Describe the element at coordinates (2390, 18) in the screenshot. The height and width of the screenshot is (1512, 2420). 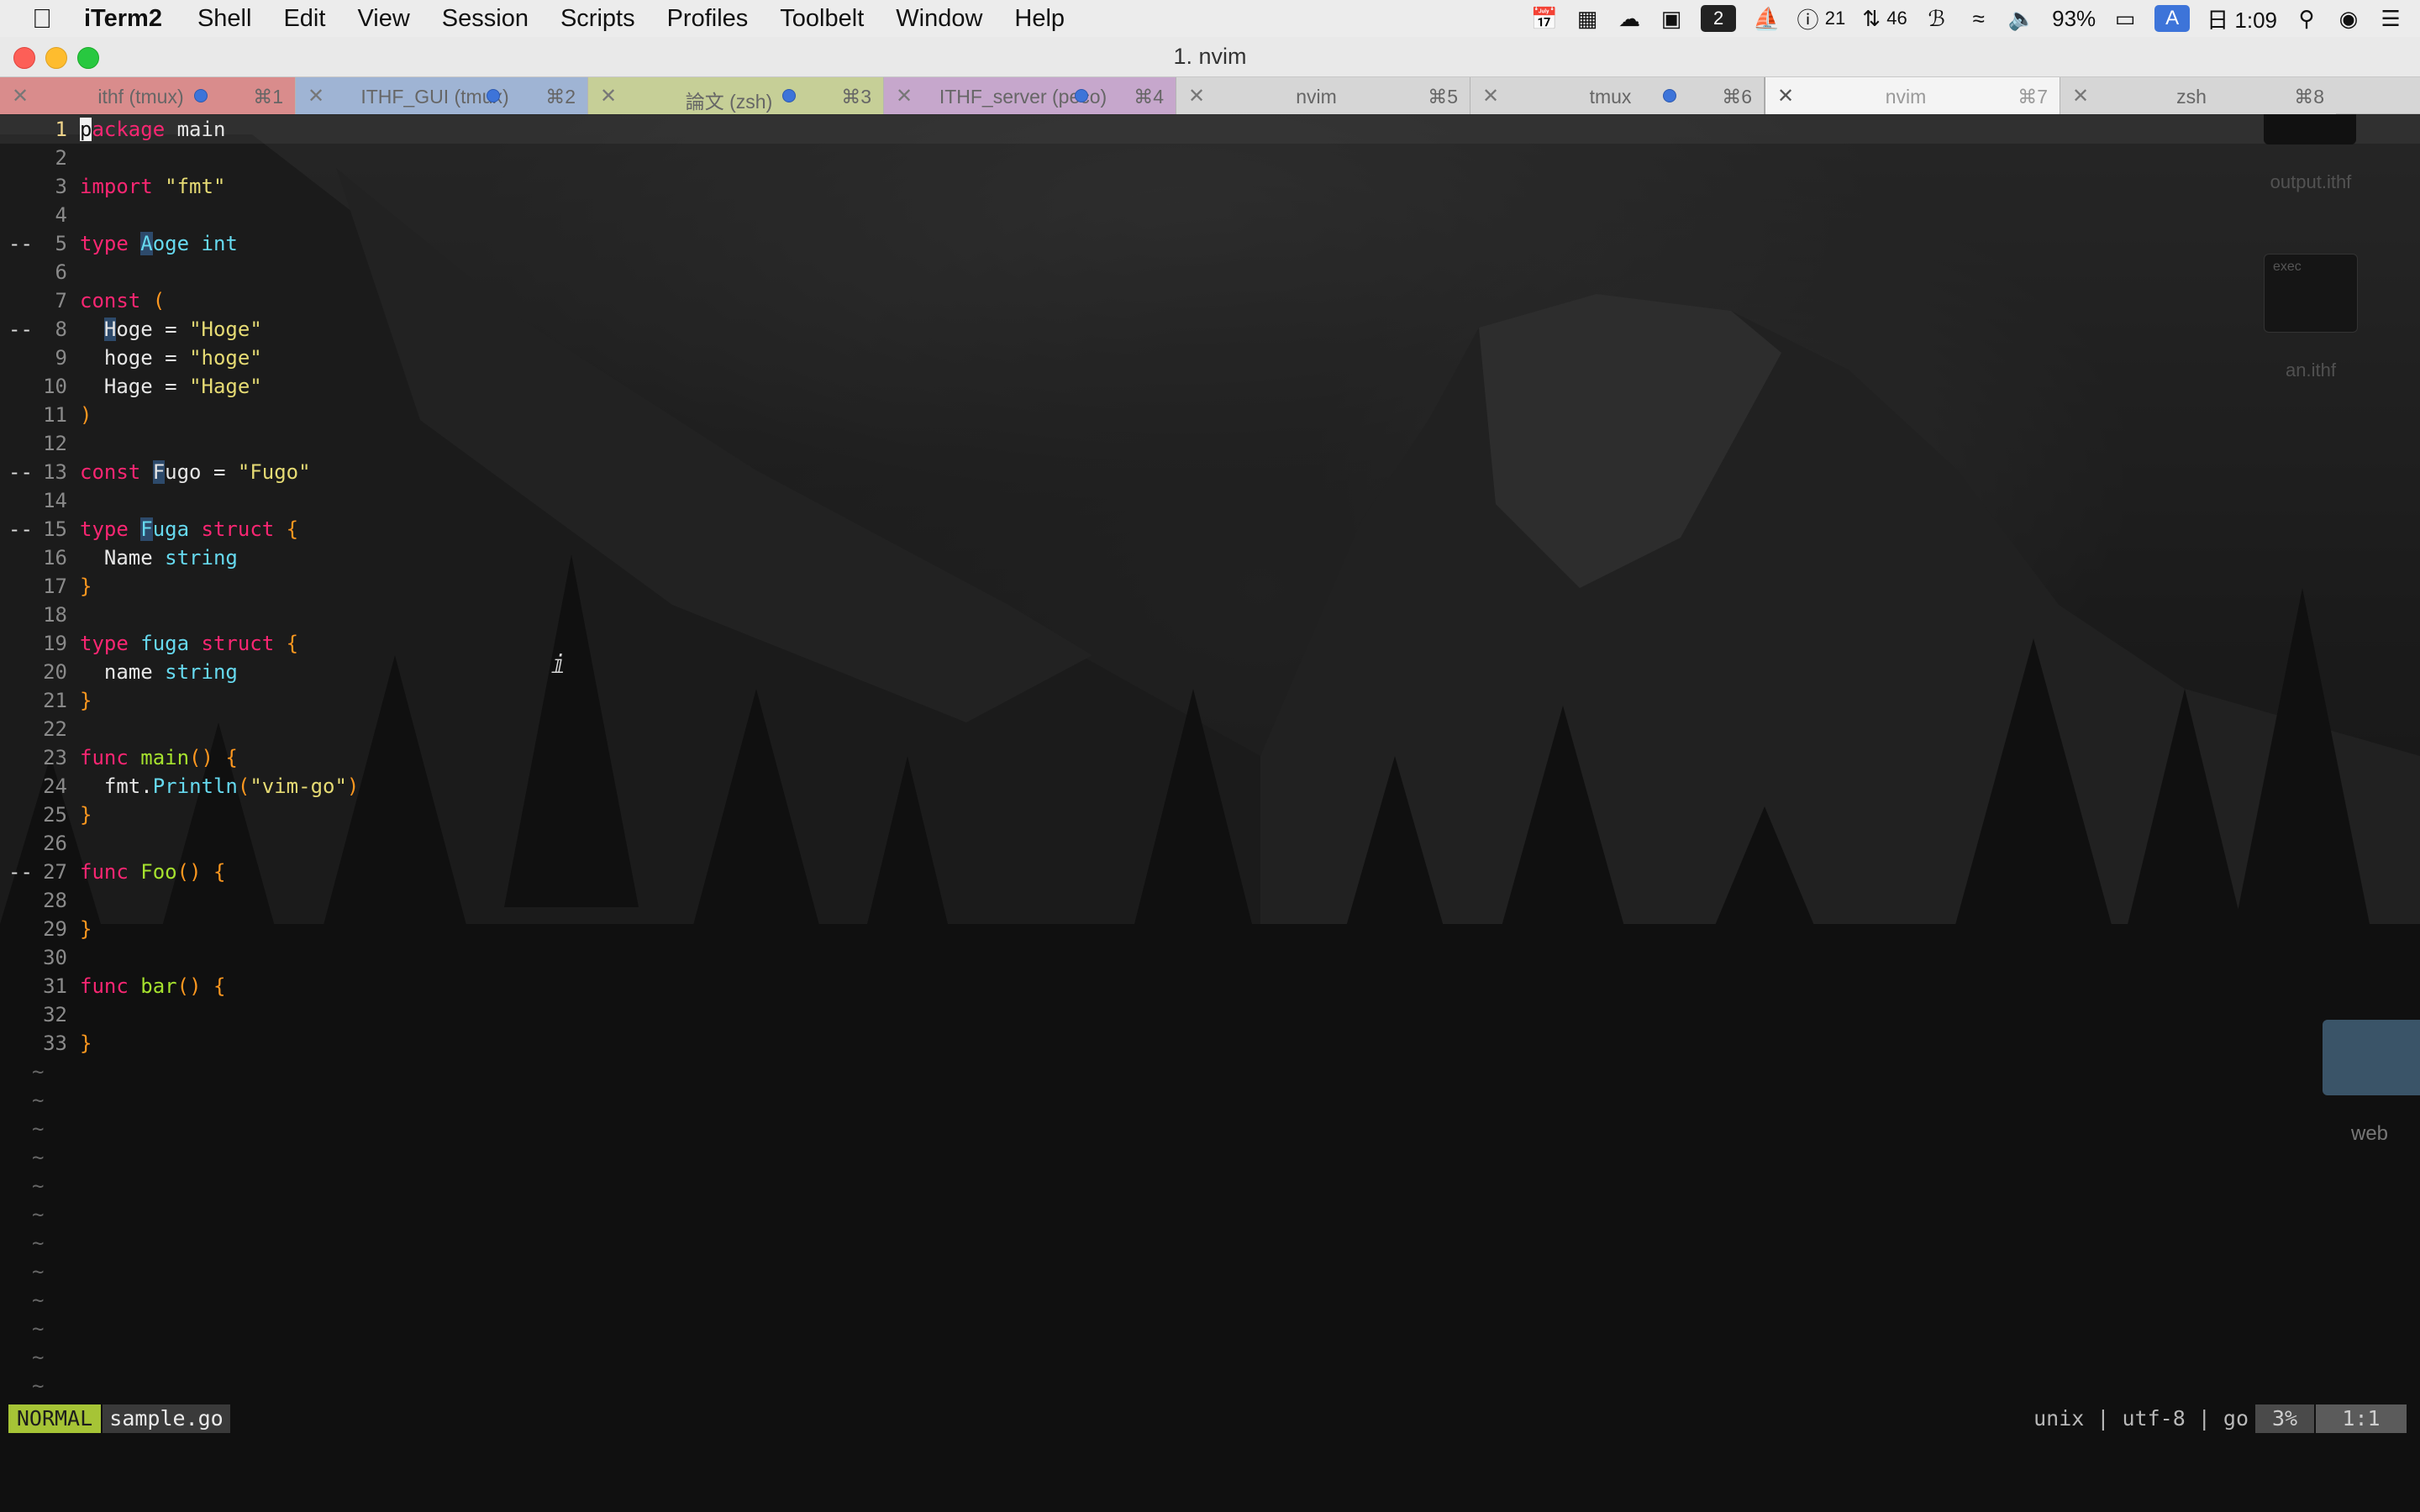
I see `notification-center-icon: ☰` at that location.